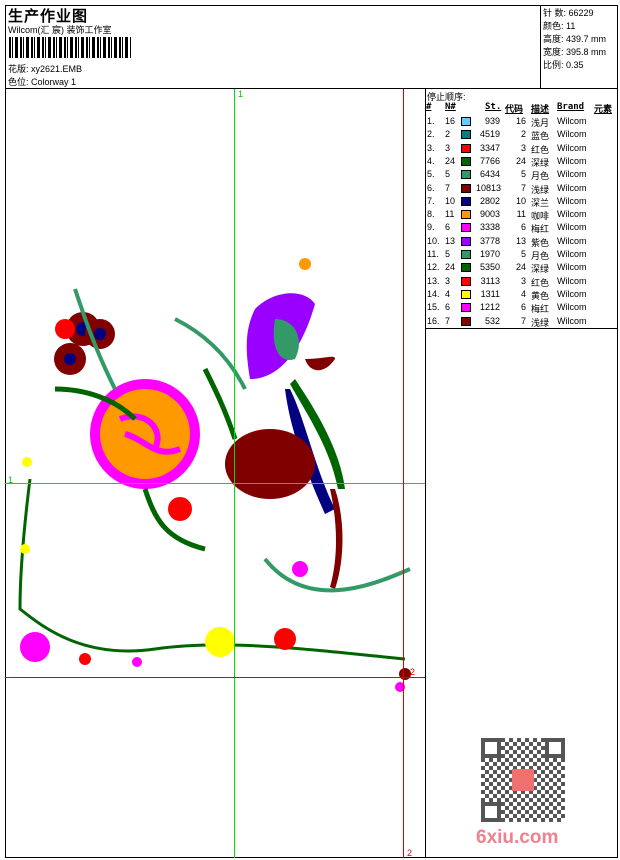 This screenshot has width=620, height=860. I want to click on table-row: 16. 7 532 7 浅绿 Wilcom, so click(521, 322).